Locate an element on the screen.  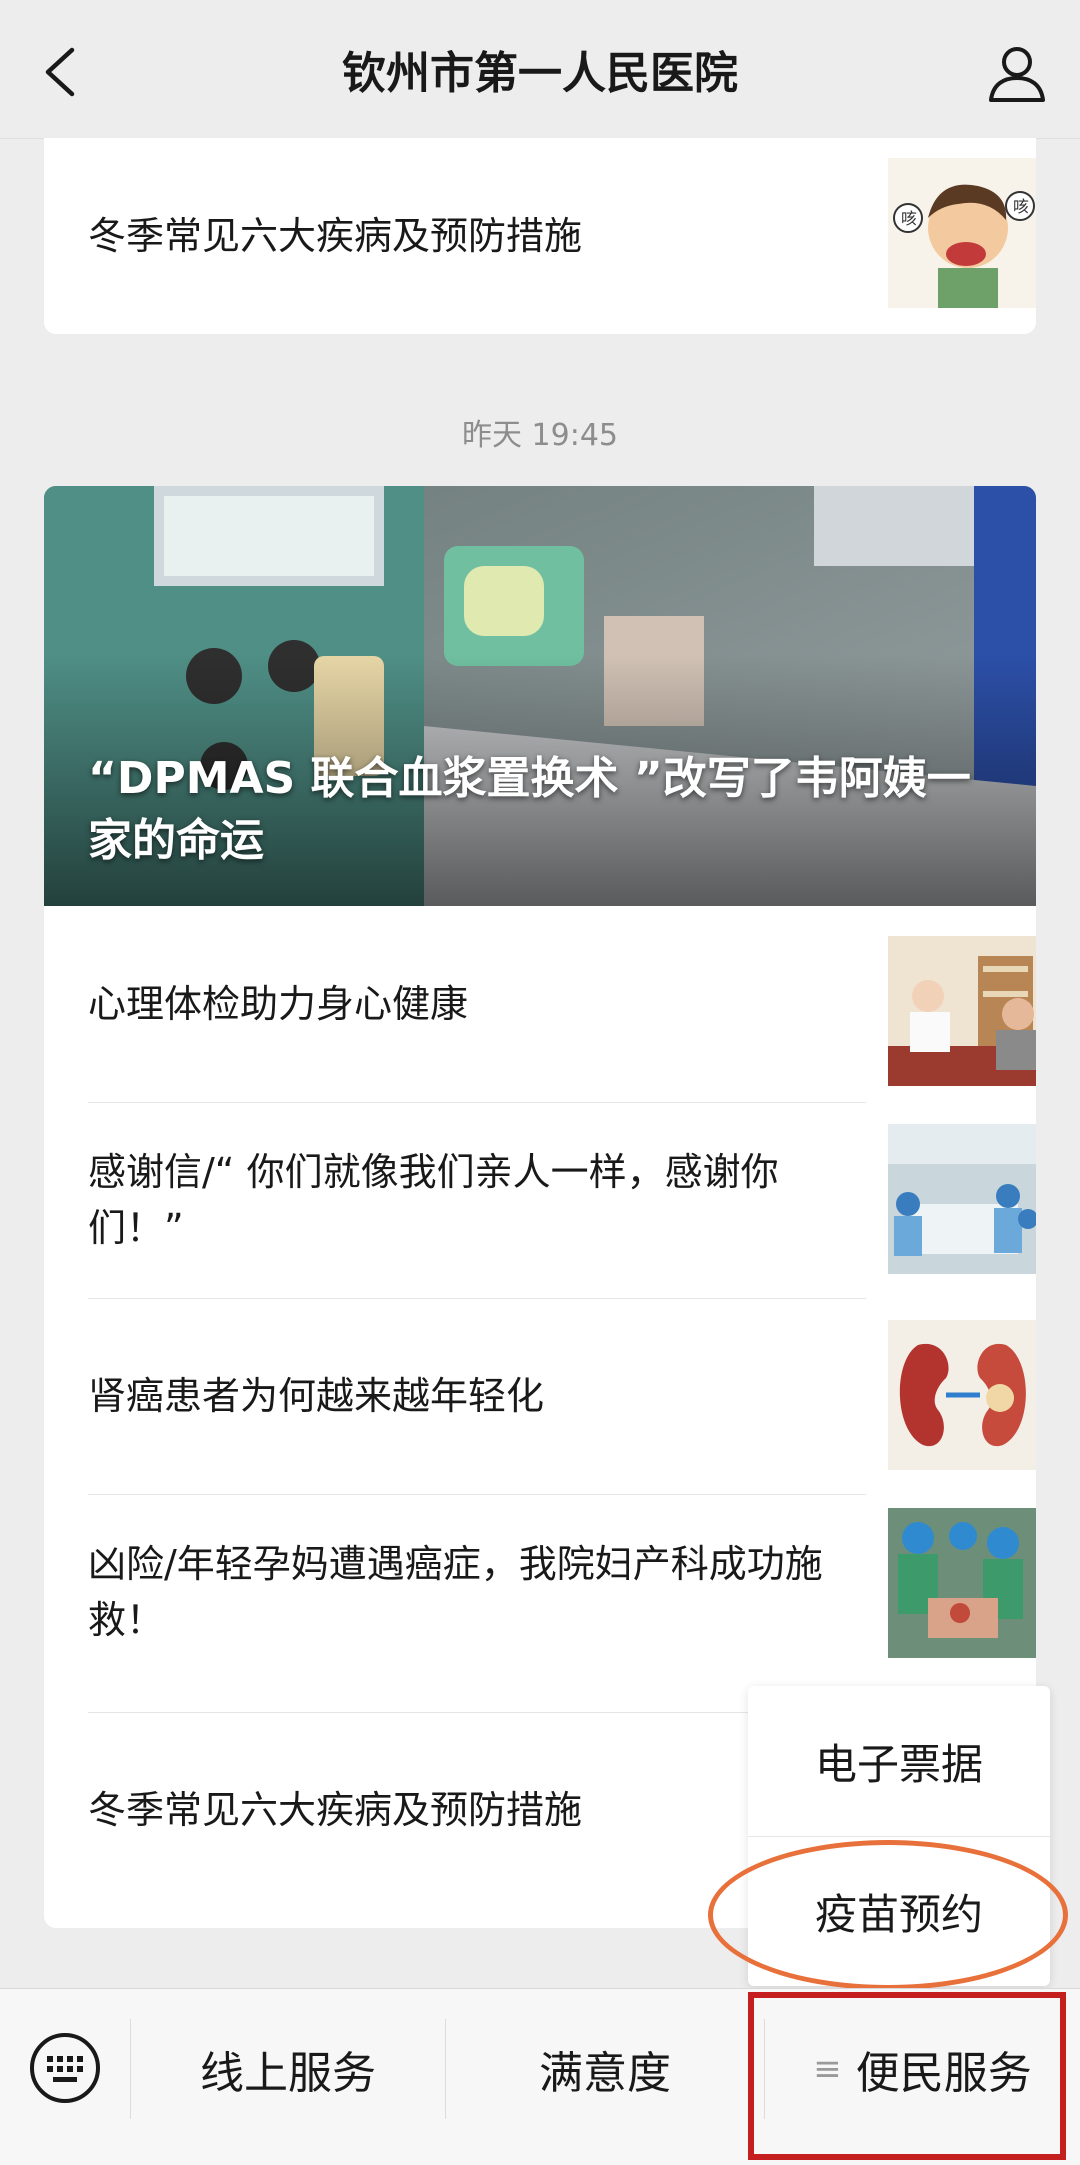
keyboard-icon is located at coordinates (65, 2068).